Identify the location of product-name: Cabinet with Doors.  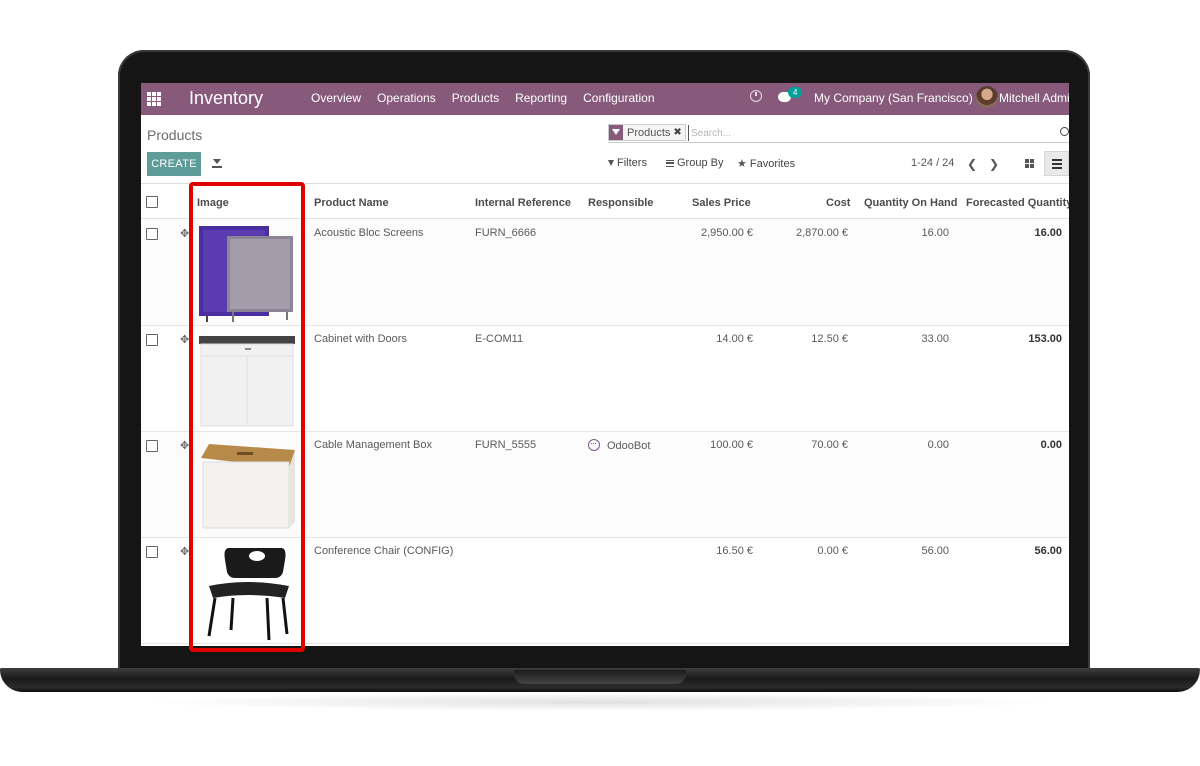
(360, 339).